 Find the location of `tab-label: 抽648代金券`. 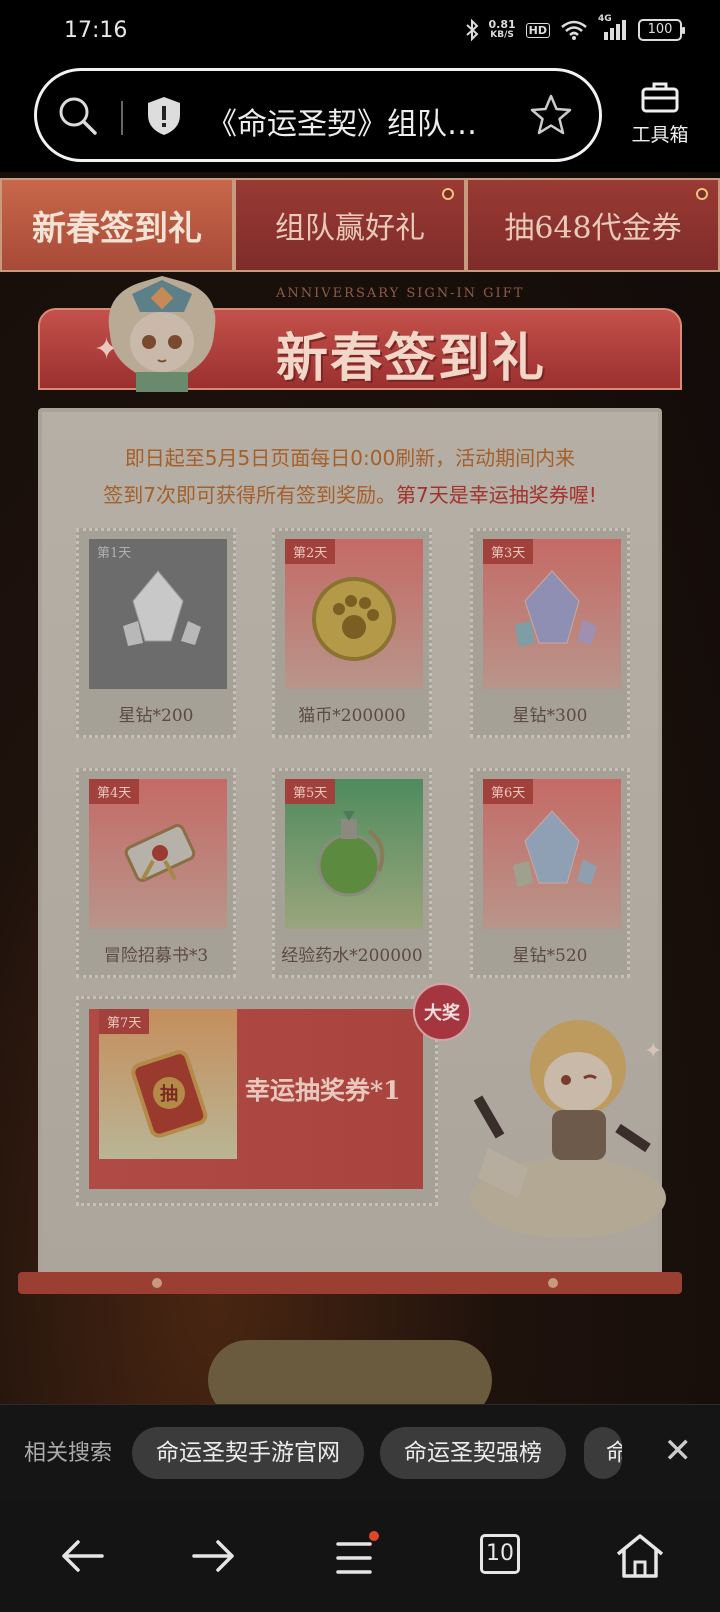

tab-label: 抽648代金券 is located at coordinates (593, 228).